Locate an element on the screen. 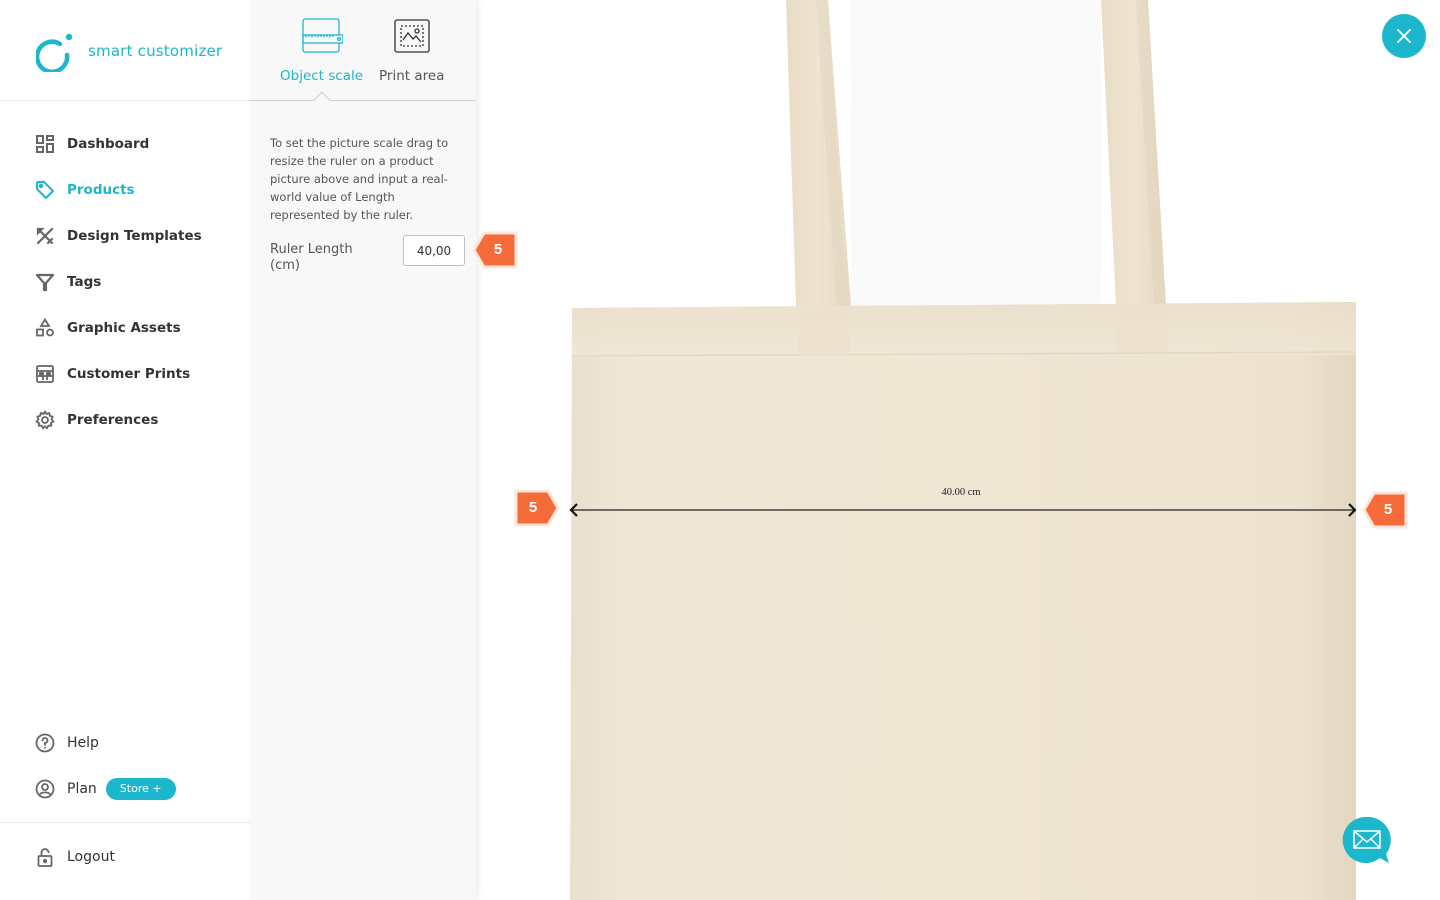 The image size is (1440, 900). brand-name: smart customizer is located at coordinates (155, 51).